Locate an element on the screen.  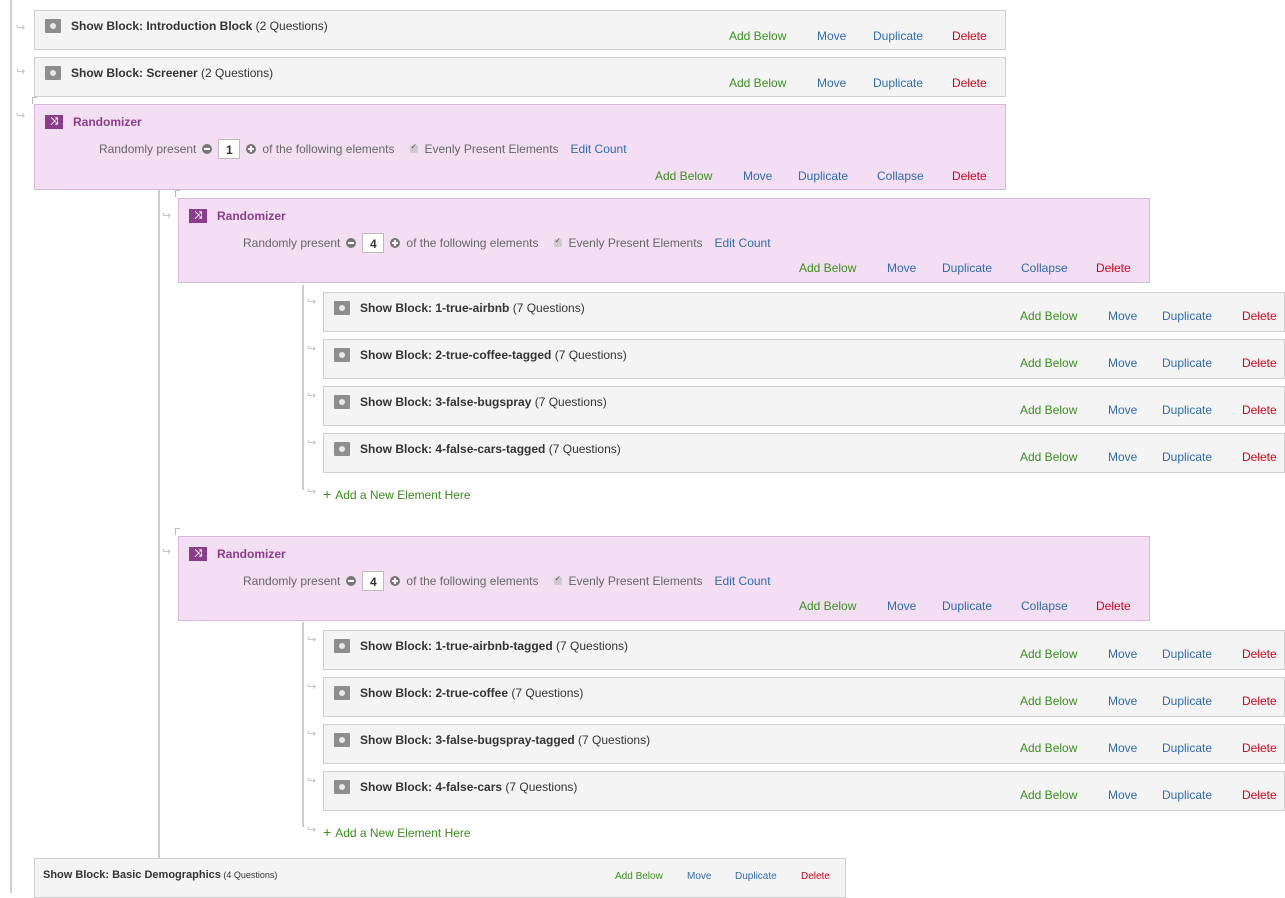
randomizer-title: Randomizer is located at coordinates (107, 122).